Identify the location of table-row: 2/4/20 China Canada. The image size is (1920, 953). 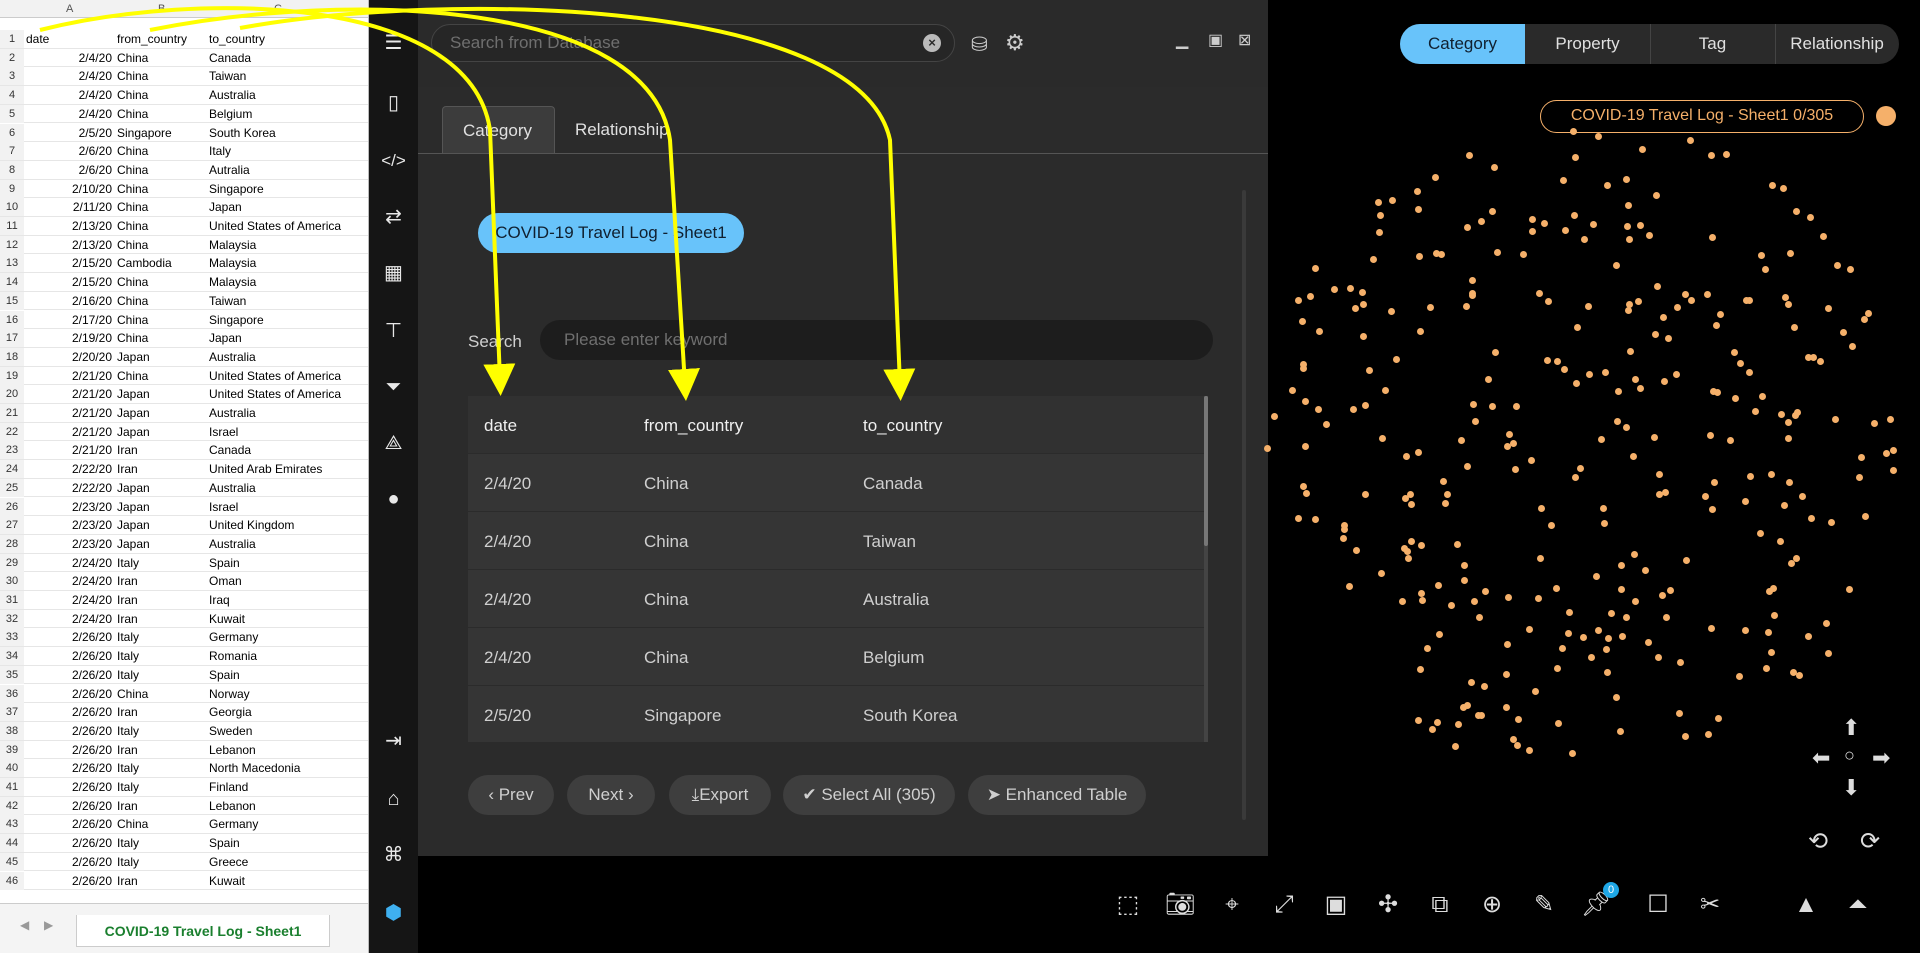
(836, 483).